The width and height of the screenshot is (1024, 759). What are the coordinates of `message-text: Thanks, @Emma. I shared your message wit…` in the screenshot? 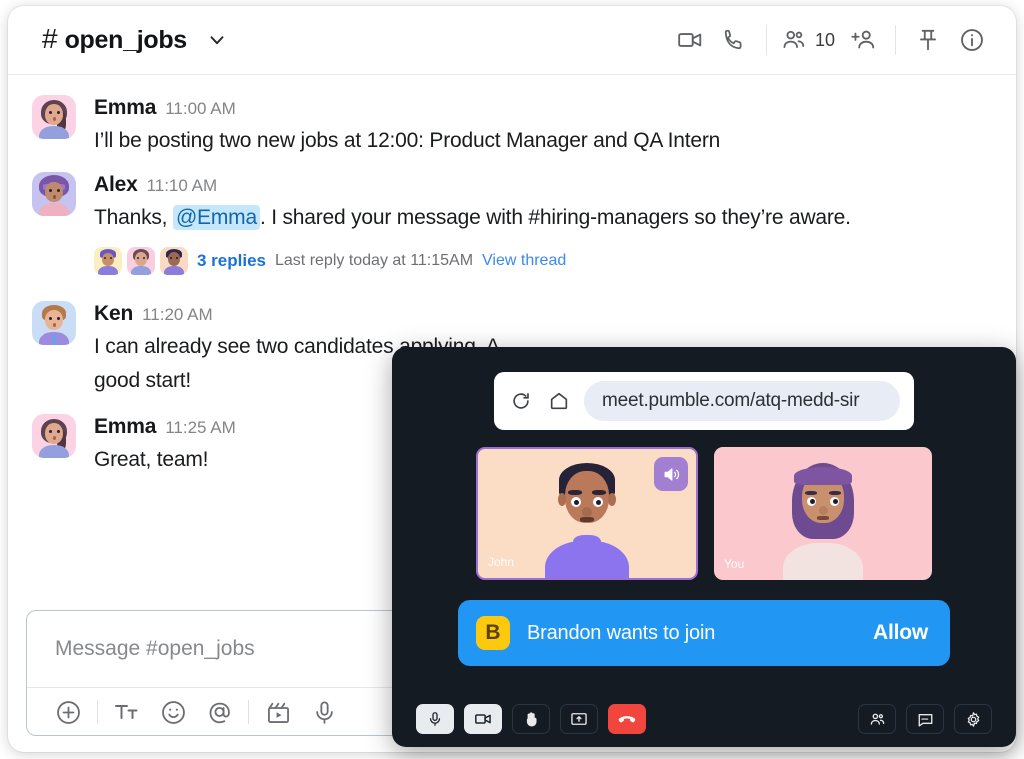 It's located at (543, 218).